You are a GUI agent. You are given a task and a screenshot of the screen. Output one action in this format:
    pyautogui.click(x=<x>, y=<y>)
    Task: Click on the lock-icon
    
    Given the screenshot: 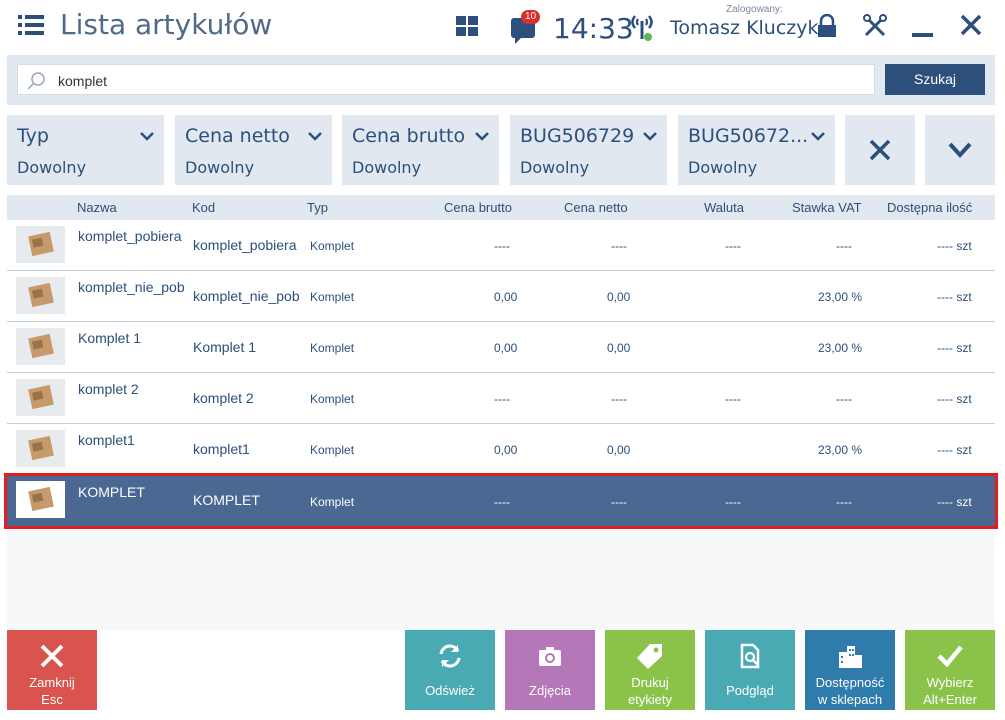 What is the action you would take?
    pyautogui.click(x=827, y=26)
    